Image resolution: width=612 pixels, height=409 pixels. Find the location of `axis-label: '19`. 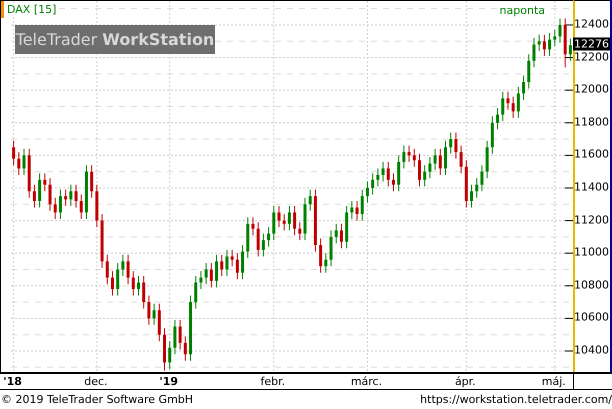

axis-label: '19 is located at coordinates (168, 381).